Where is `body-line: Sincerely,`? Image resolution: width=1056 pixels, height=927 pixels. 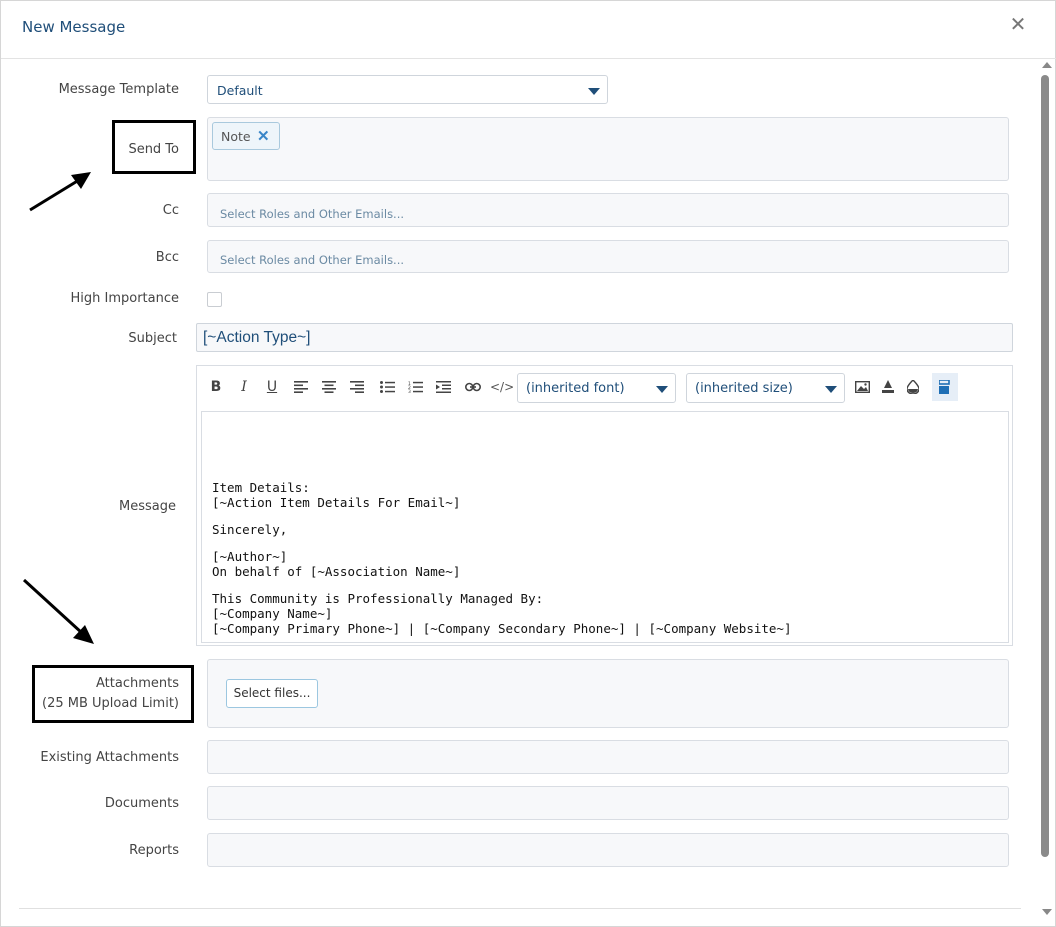
body-line: Sincerely, is located at coordinates (250, 529).